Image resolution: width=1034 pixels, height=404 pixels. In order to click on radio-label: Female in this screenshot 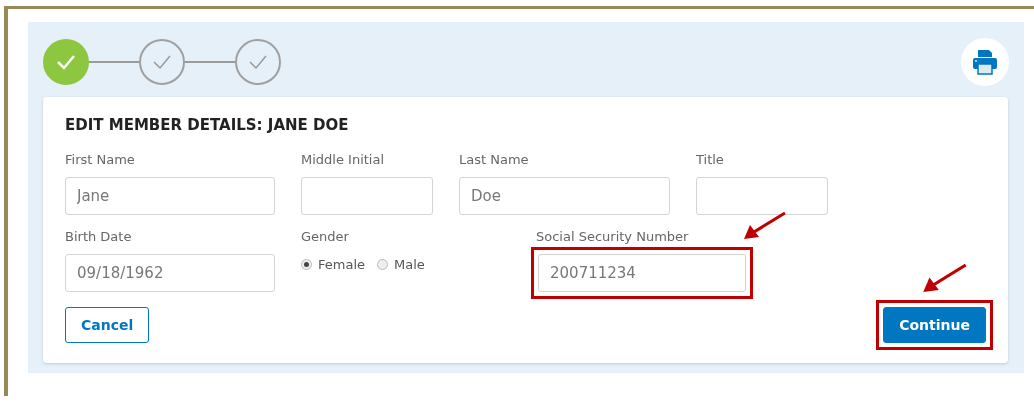, I will do `click(341, 264)`.